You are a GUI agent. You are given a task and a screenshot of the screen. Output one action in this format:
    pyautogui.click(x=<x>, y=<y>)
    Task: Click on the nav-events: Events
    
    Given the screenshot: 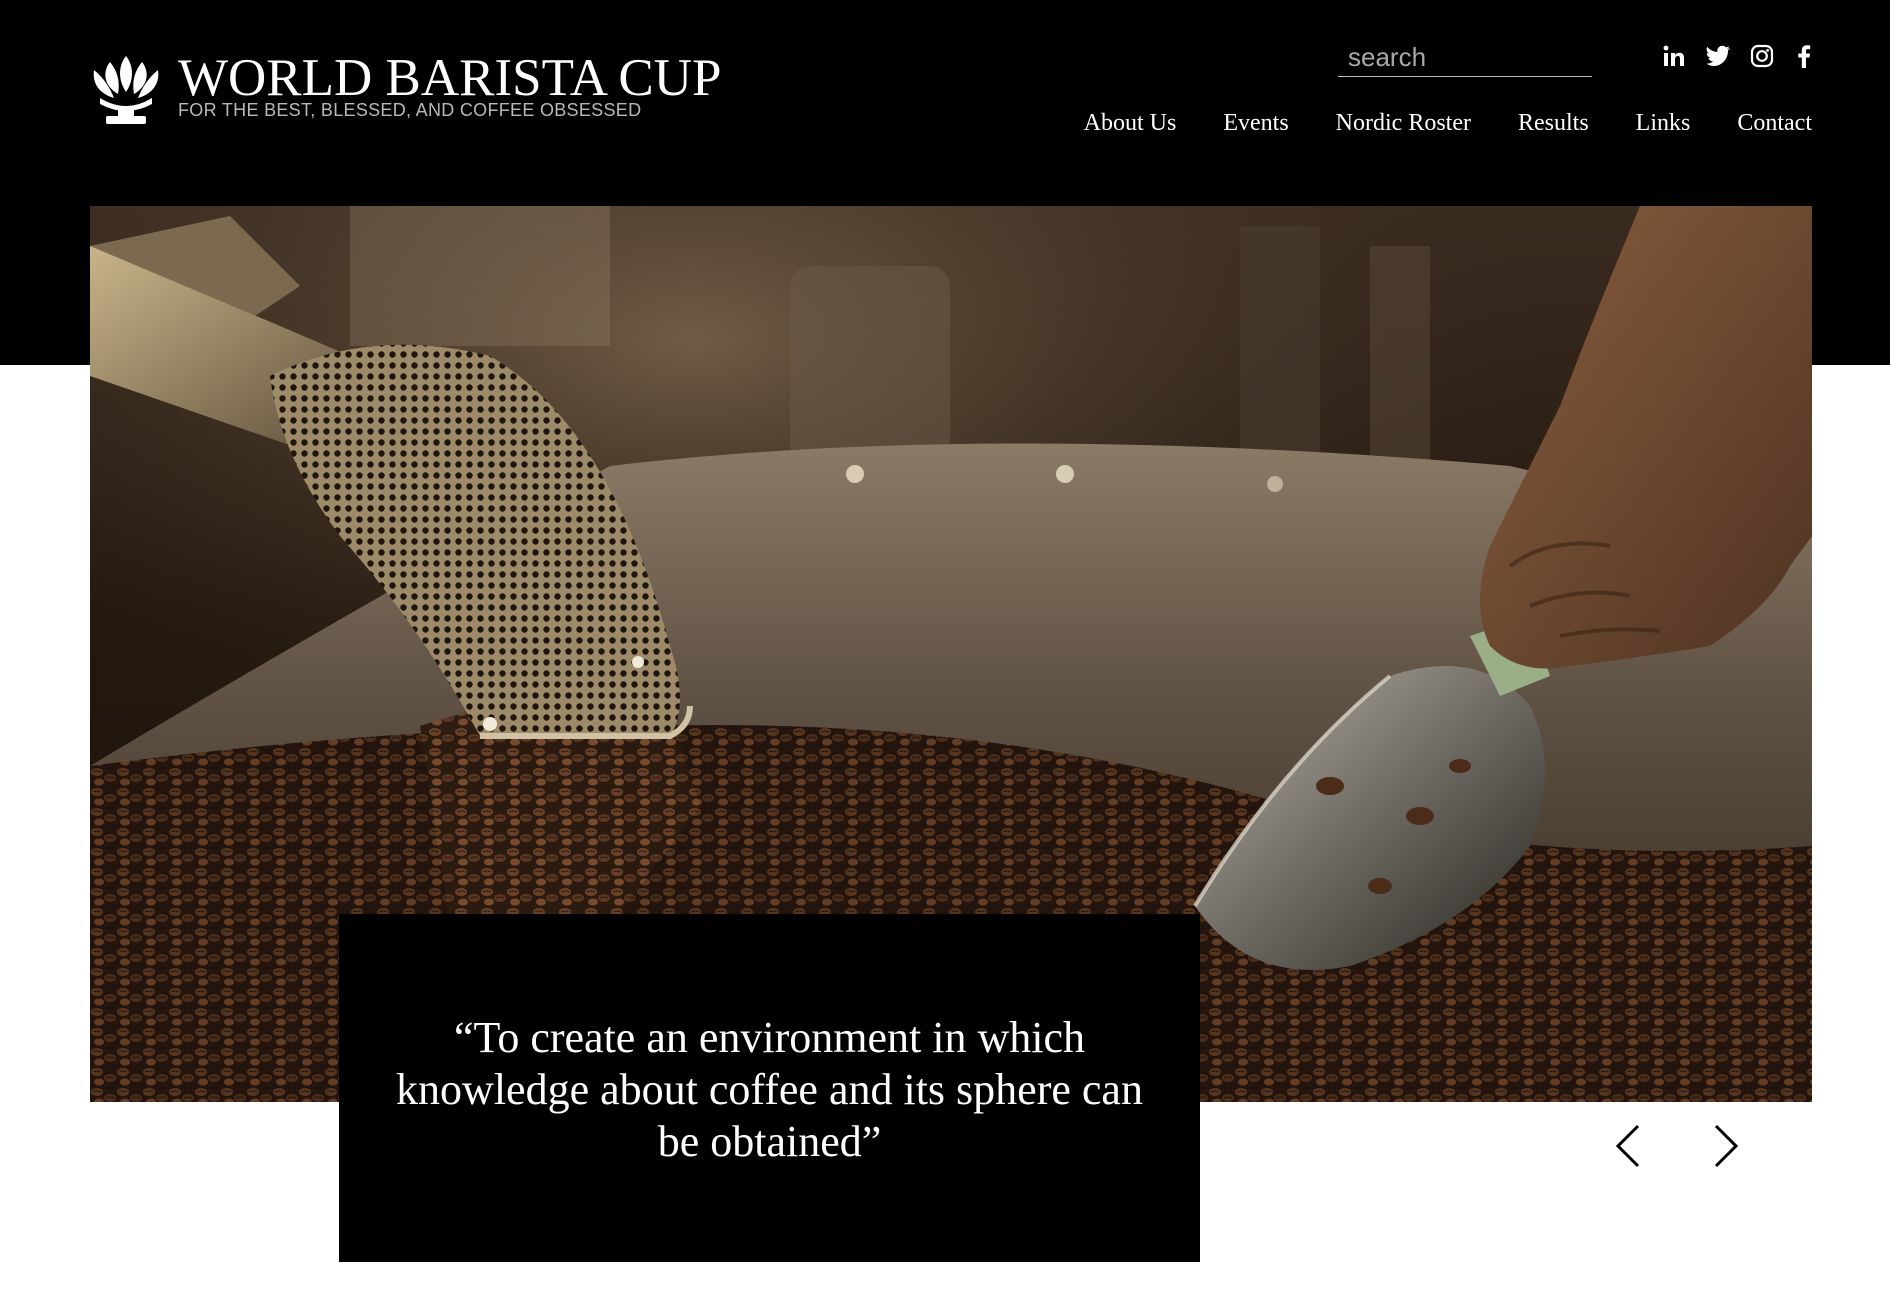 What is the action you would take?
    pyautogui.click(x=1255, y=123)
    